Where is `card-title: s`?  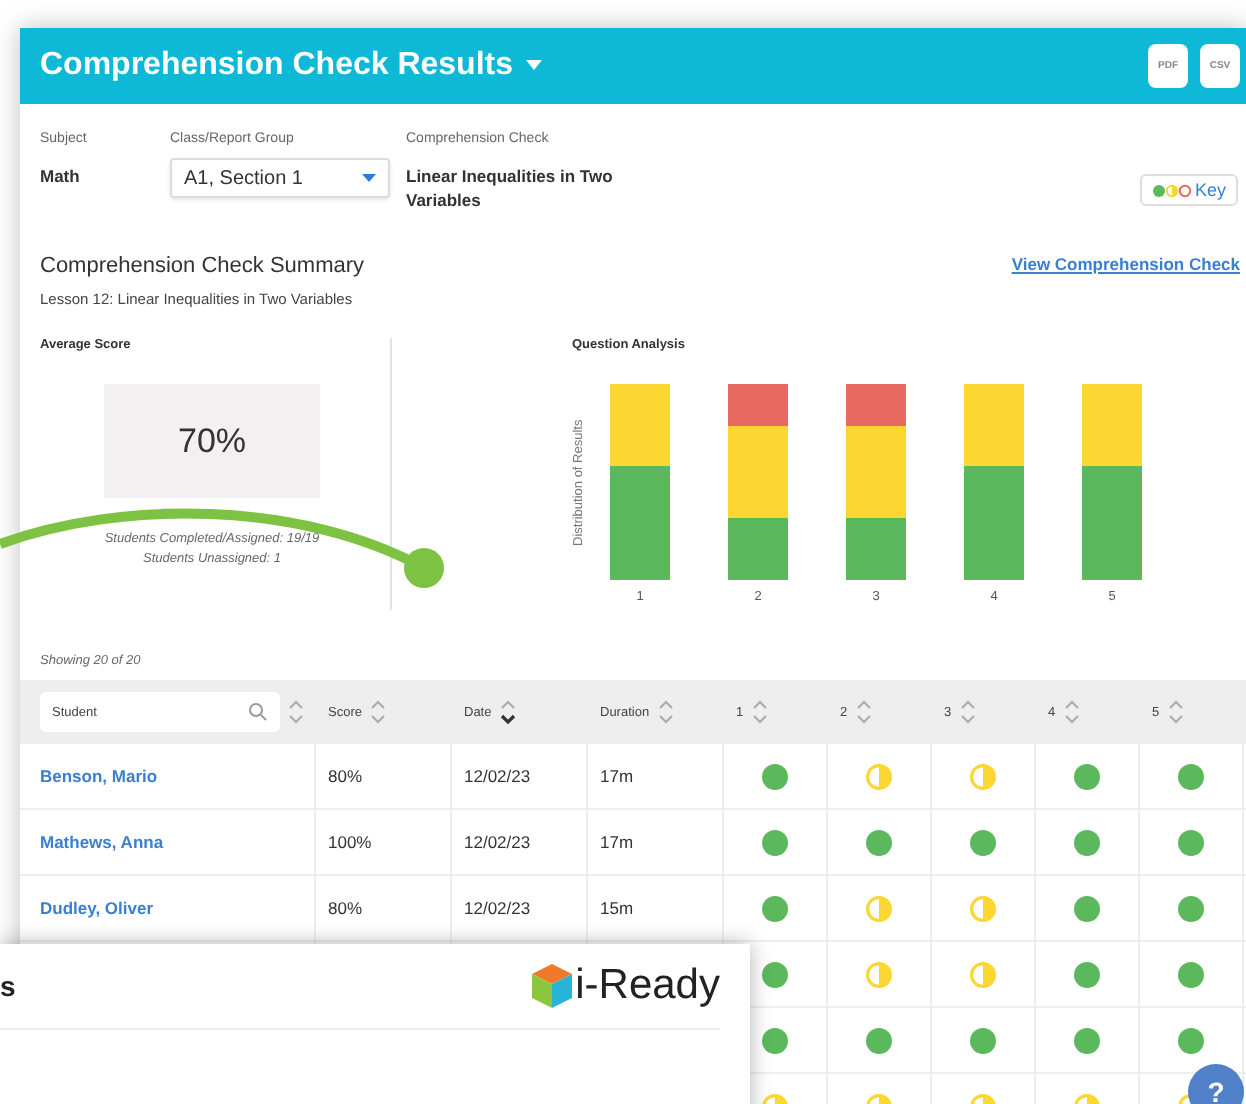 card-title: s is located at coordinates (8, 986).